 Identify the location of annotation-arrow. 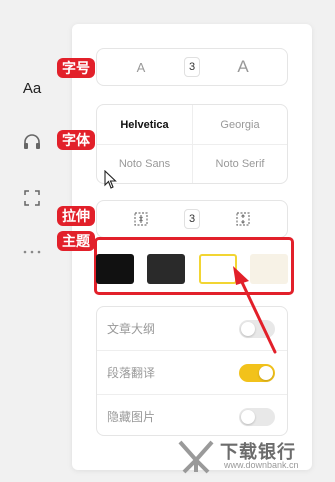
(255, 310).